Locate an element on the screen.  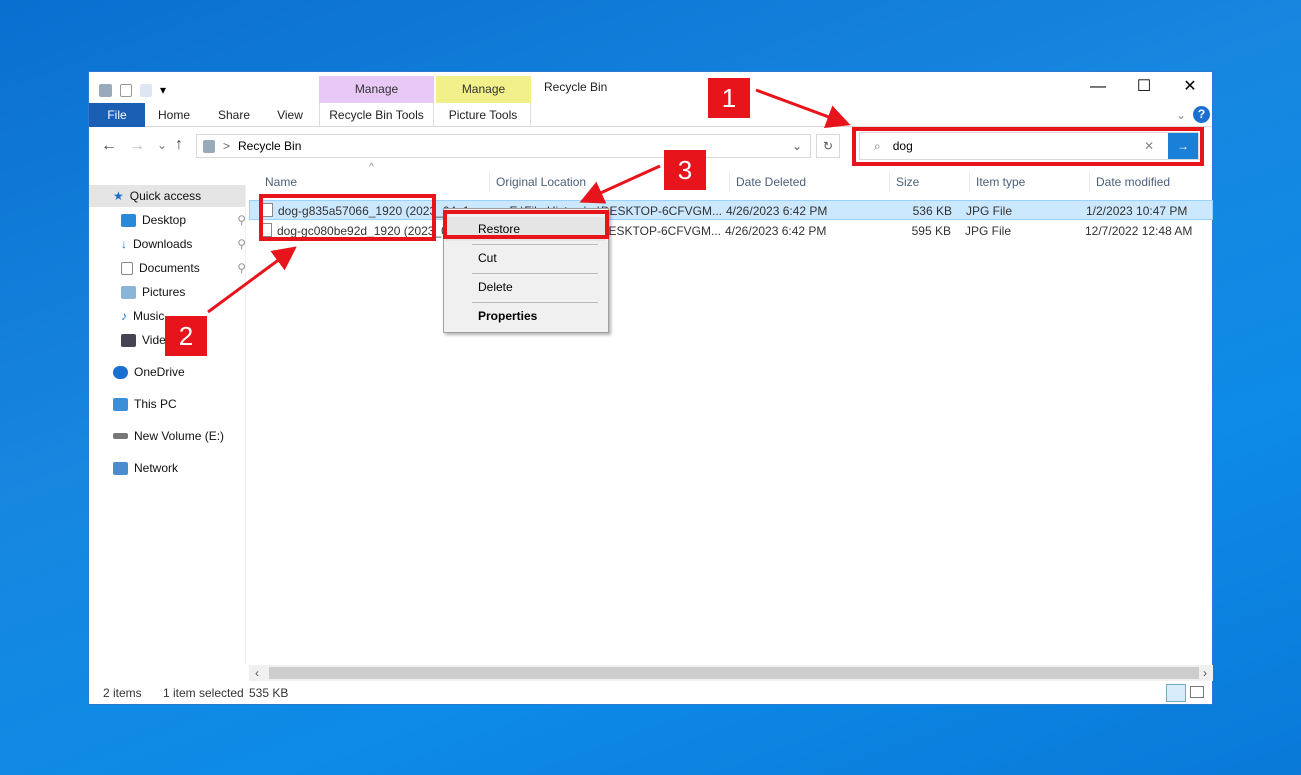
annotation-arrows is located at coordinates (529, 201).